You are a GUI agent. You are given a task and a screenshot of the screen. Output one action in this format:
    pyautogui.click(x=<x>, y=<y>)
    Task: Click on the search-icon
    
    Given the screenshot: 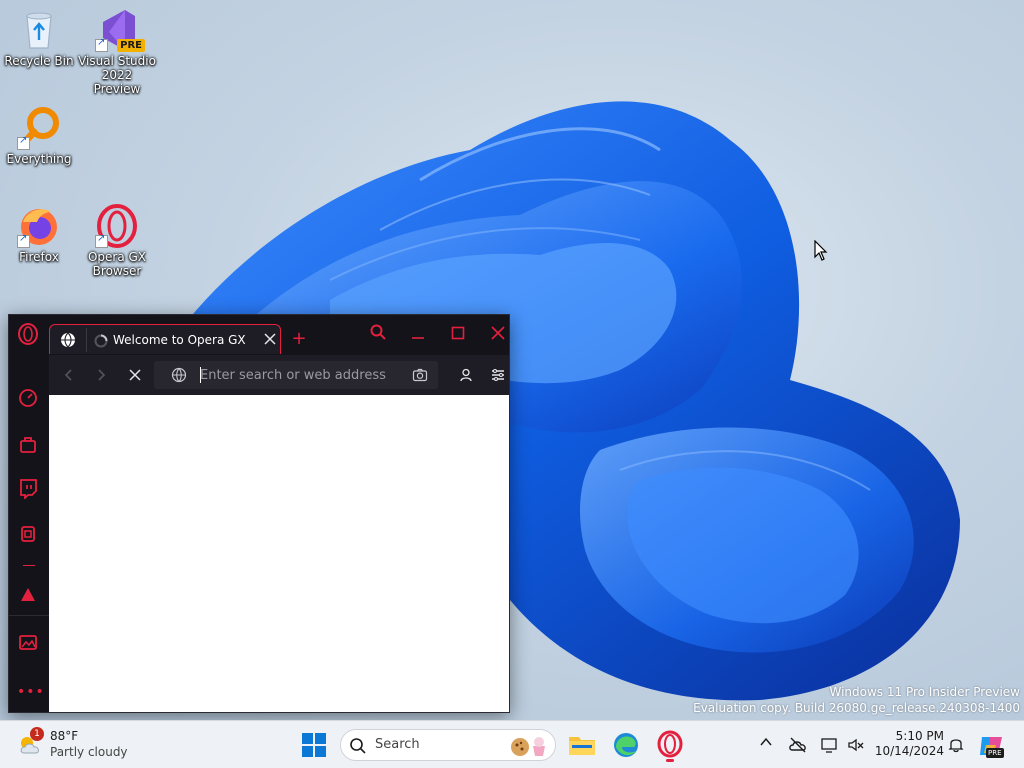 What is the action you would take?
    pyautogui.click(x=358, y=746)
    